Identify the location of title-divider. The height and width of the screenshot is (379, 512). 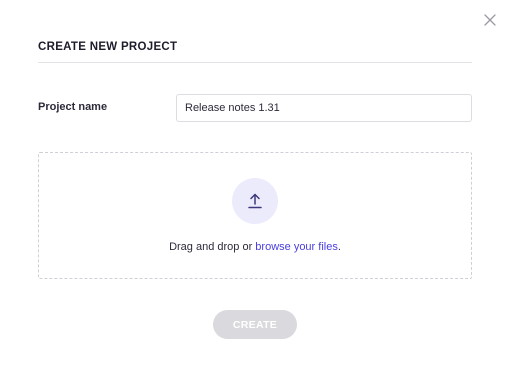
(255, 62).